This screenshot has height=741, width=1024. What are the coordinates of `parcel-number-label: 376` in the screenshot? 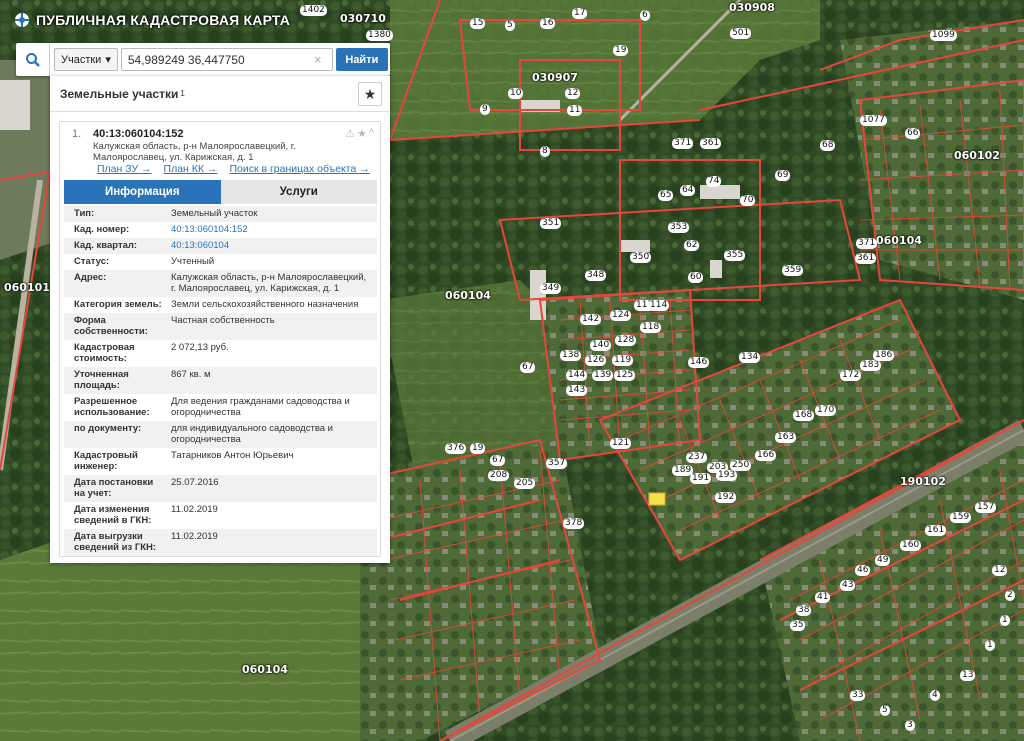 It's located at (456, 448).